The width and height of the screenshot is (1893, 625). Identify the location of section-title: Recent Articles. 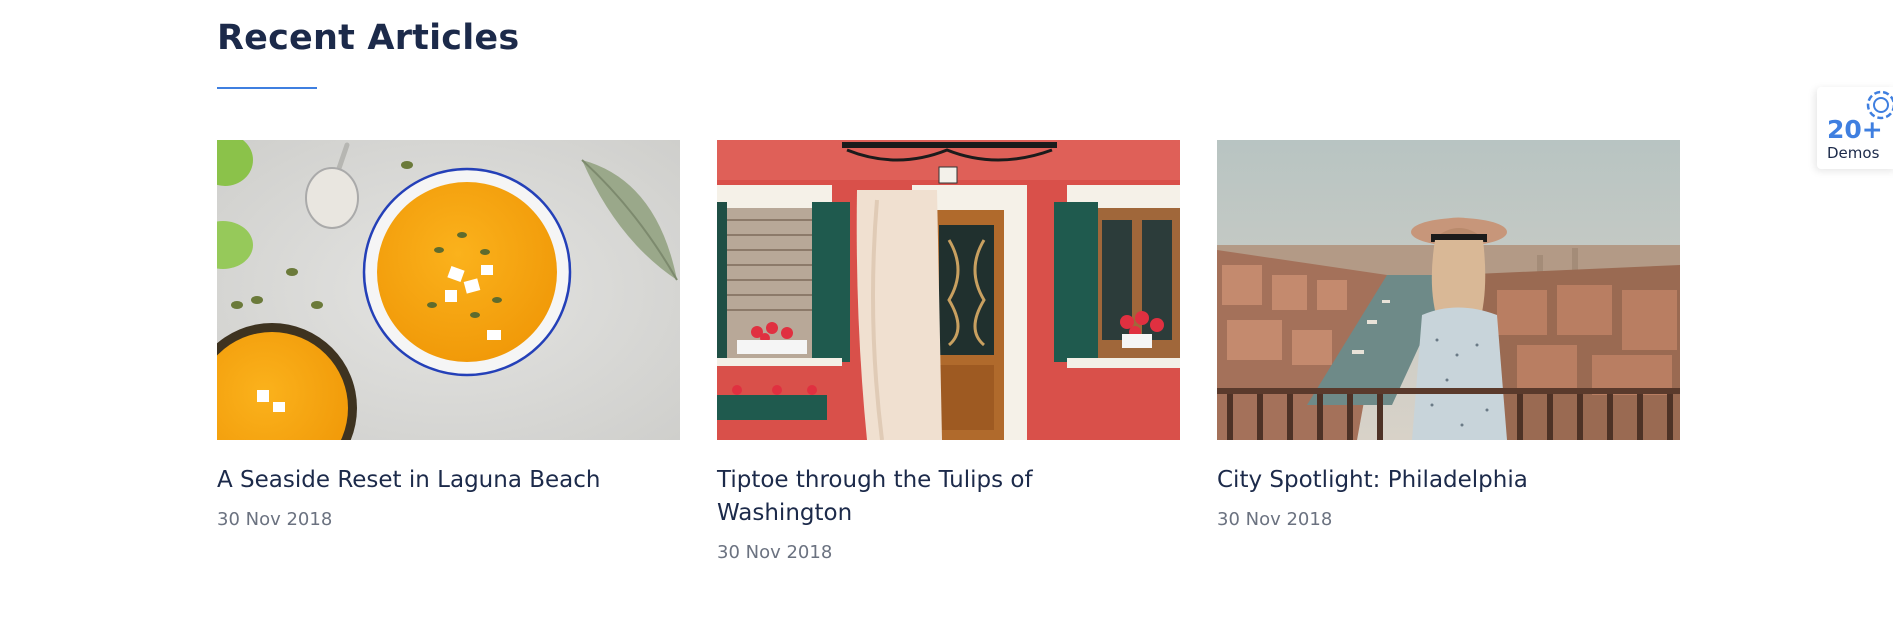
(368, 38).